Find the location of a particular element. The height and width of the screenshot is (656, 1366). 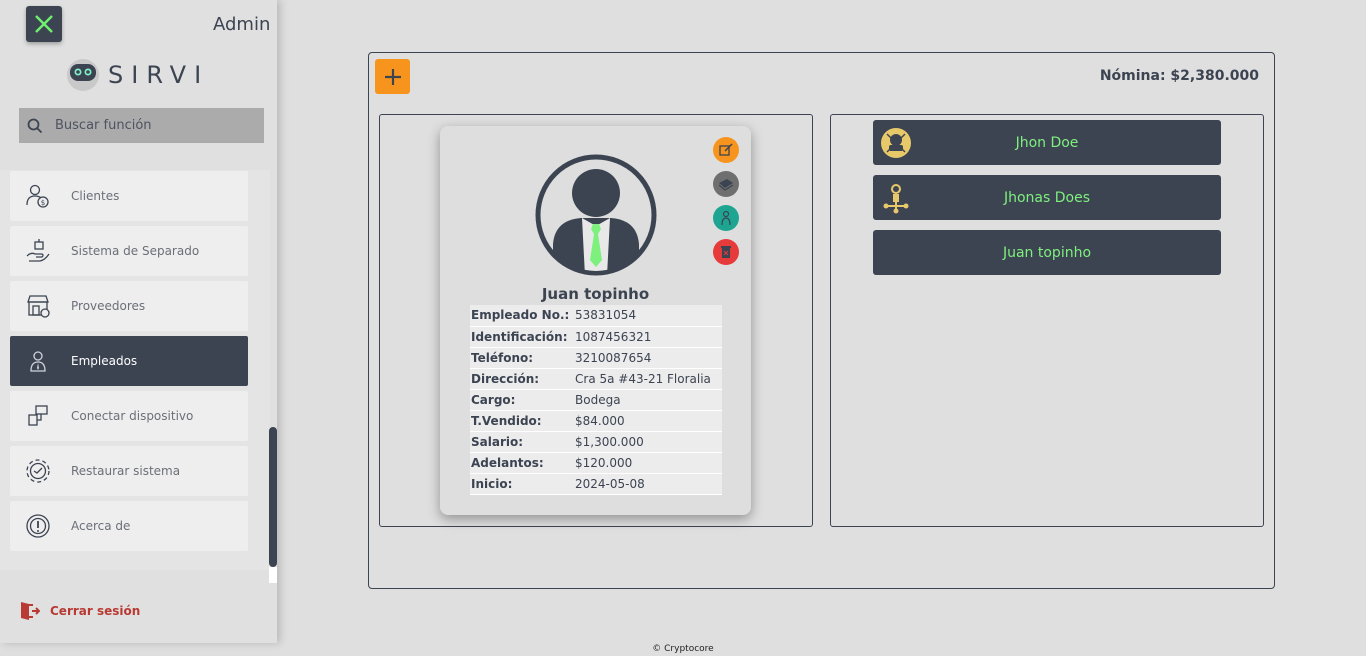

employee-avatar-icon is located at coordinates (596, 215).